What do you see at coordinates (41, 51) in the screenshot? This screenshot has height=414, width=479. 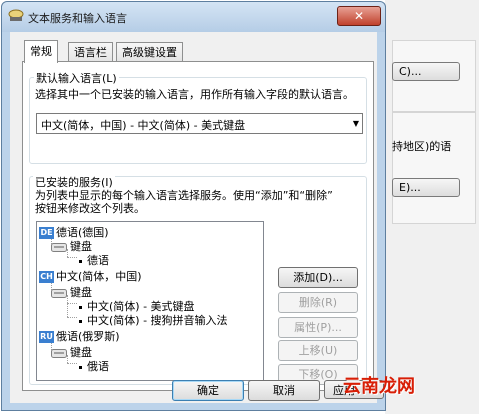 I see `tab-general: 常规` at bounding box center [41, 51].